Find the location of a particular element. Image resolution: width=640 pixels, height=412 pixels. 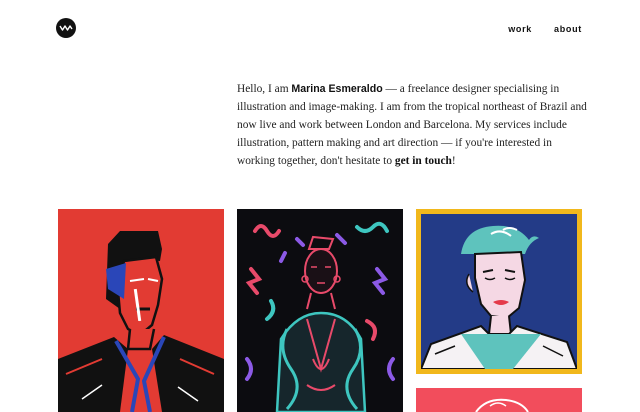

portfolio-tile-red-portrait is located at coordinates (141, 310).